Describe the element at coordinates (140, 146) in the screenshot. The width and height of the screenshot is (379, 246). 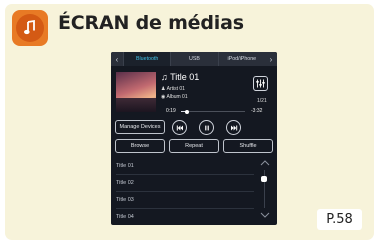
I see `browse-button: Browse` at that location.